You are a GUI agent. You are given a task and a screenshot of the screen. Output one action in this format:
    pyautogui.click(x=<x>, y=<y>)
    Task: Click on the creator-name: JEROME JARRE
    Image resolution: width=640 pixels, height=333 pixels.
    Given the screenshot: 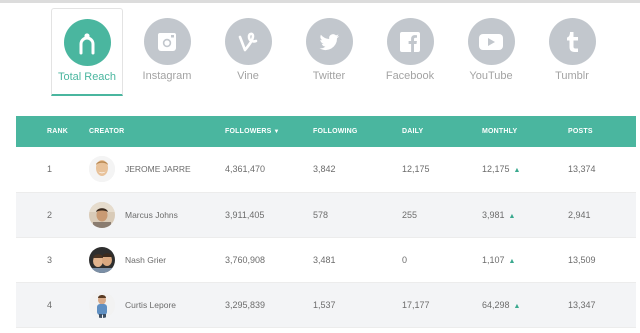 What is the action you would take?
    pyautogui.click(x=158, y=169)
    